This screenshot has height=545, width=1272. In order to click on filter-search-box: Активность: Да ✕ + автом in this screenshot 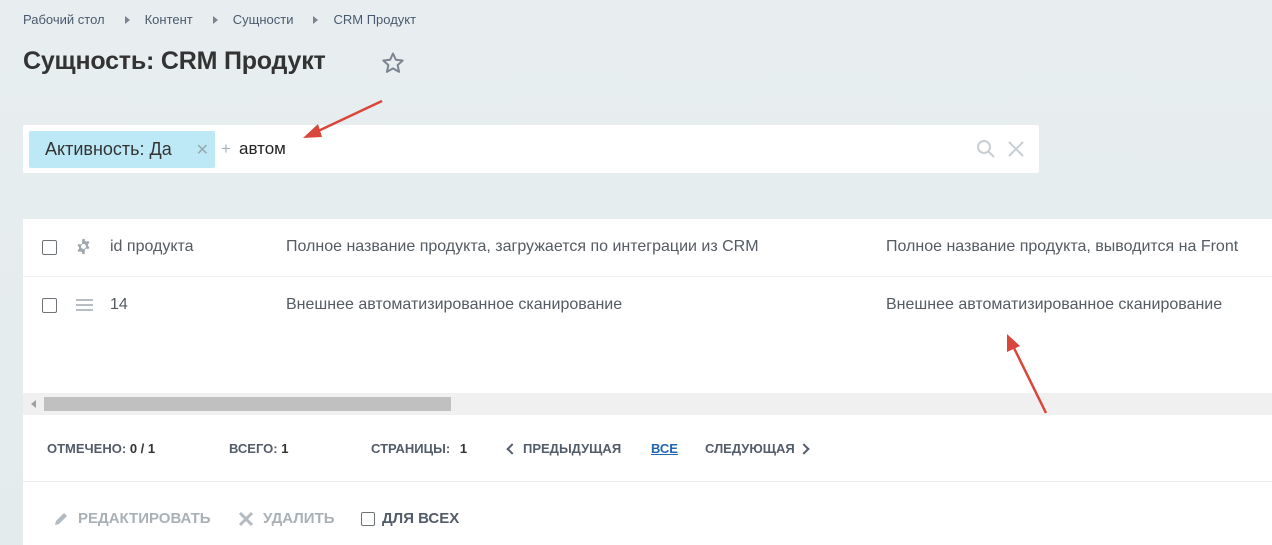, I will do `click(531, 149)`.